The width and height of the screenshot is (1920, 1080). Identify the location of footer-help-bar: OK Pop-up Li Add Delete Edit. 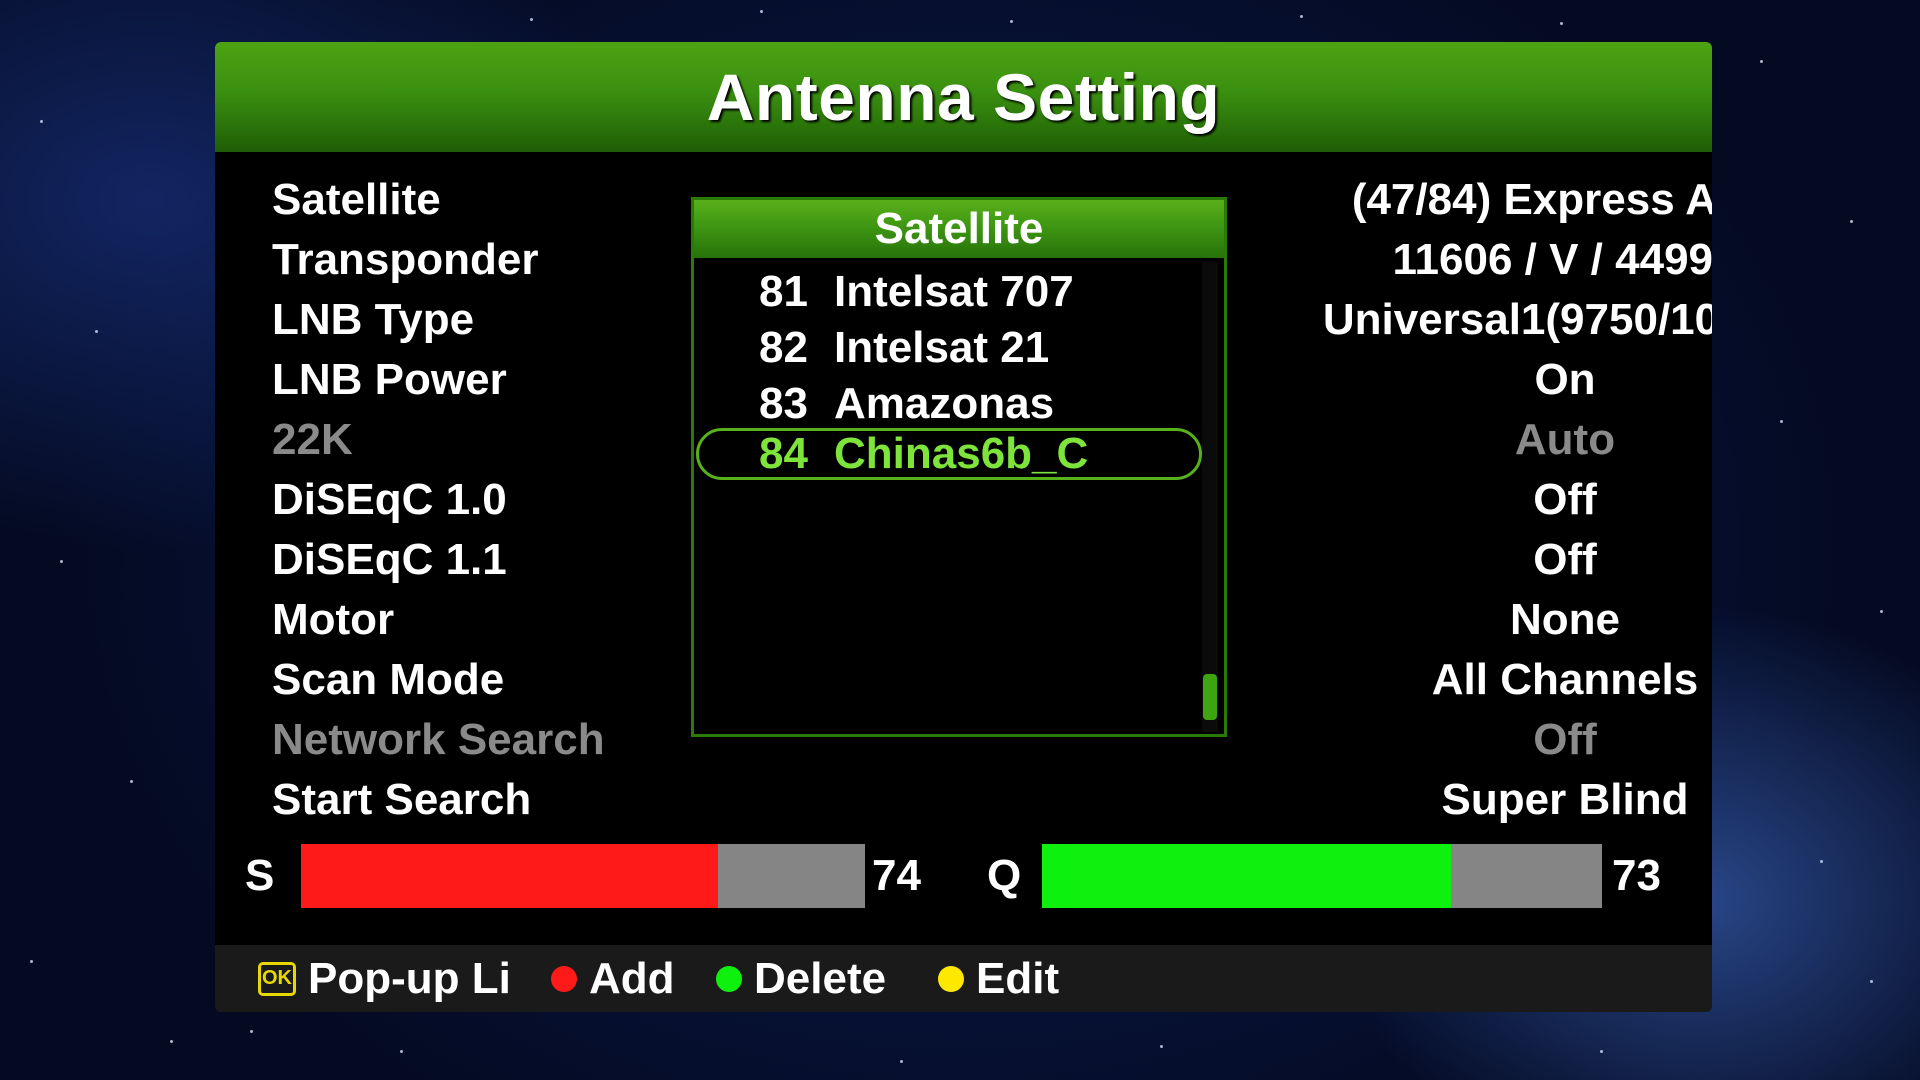
(963, 978).